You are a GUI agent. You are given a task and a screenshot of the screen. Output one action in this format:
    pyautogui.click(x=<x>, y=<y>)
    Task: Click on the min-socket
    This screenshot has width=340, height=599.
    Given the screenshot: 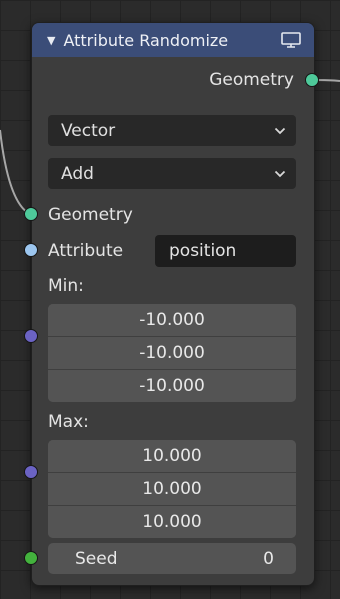 What is the action you would take?
    pyautogui.click(x=31, y=336)
    